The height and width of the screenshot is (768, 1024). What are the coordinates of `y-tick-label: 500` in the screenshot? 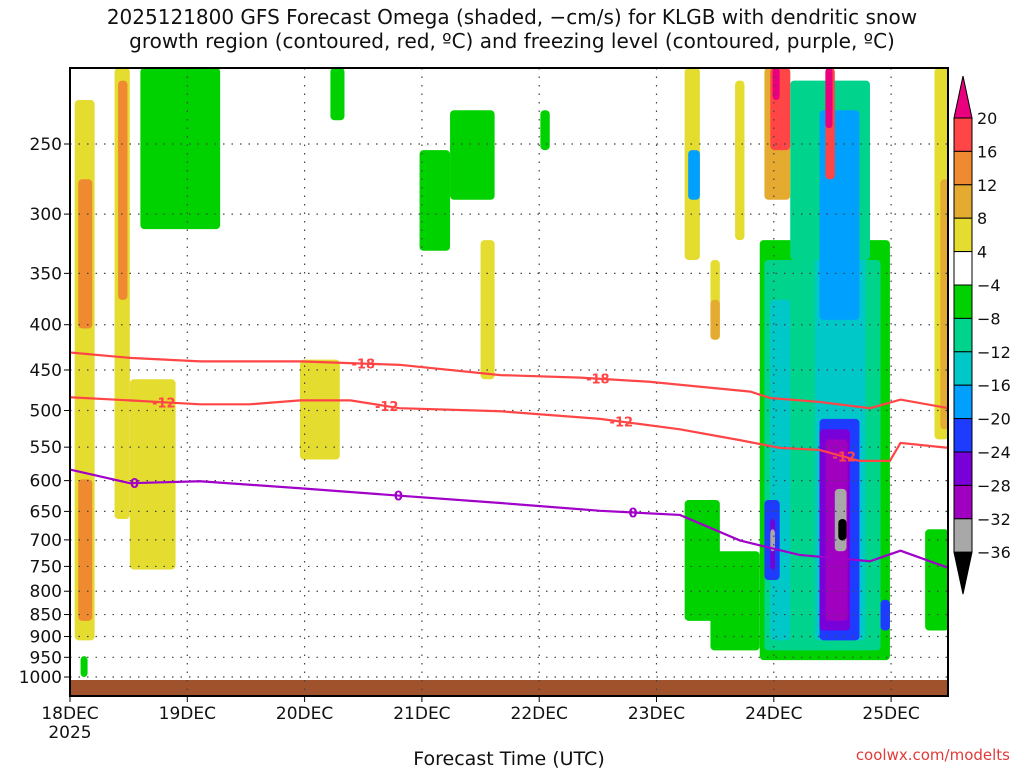 It's located at (46, 412).